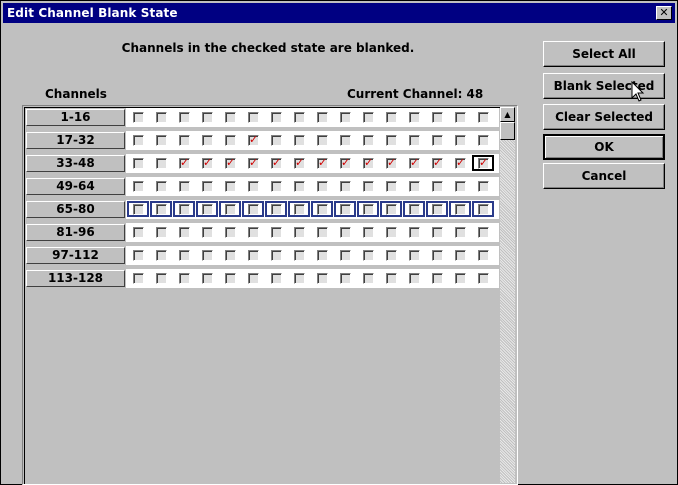 Image resolution: width=678 pixels, height=485 pixels. What do you see at coordinates (604, 86) in the screenshot?
I see `blank-selected-button: Blank Selected` at bounding box center [604, 86].